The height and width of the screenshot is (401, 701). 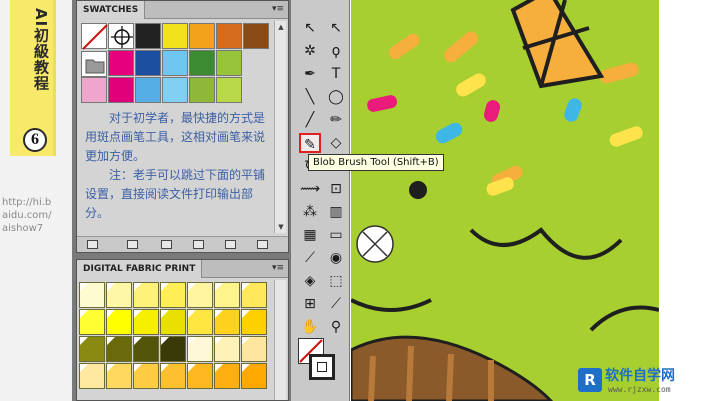 I want to click on show-kinds-icon, so click(x=132, y=244).